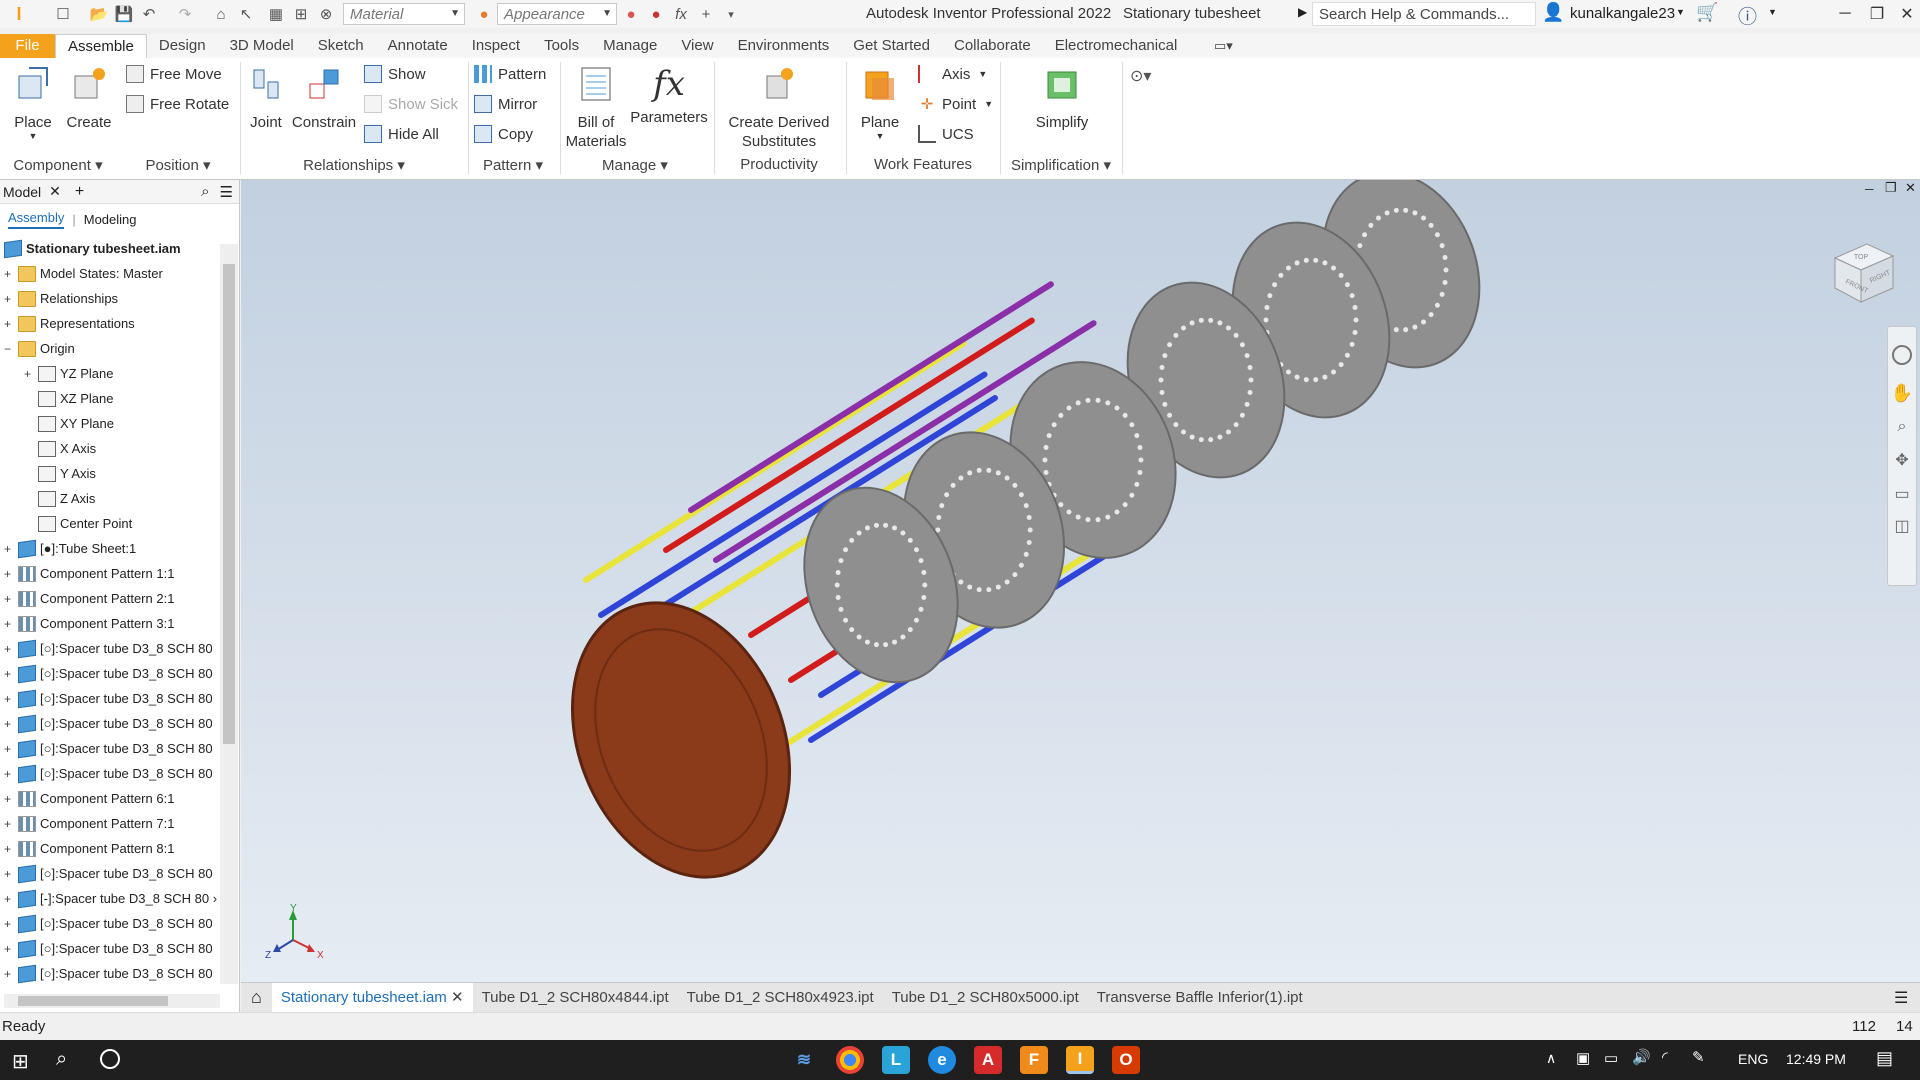 Image resolution: width=1920 pixels, height=1080 pixels. What do you see at coordinates (246, 14) in the screenshot?
I see `select-icon: ↖` at bounding box center [246, 14].